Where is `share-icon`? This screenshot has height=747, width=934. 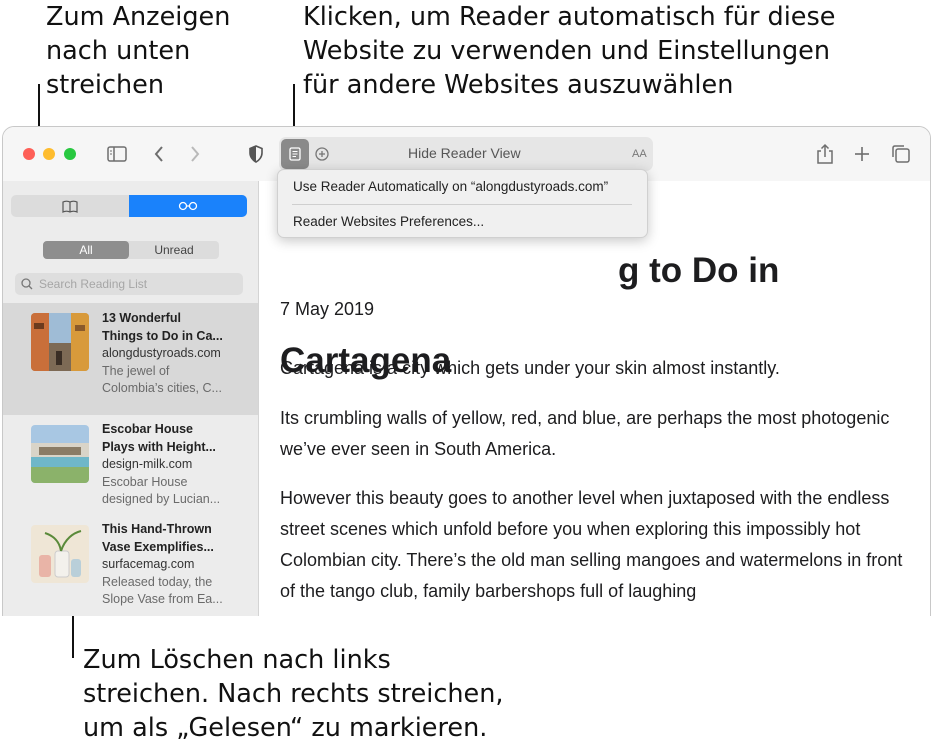
share-icon is located at coordinates (825, 154).